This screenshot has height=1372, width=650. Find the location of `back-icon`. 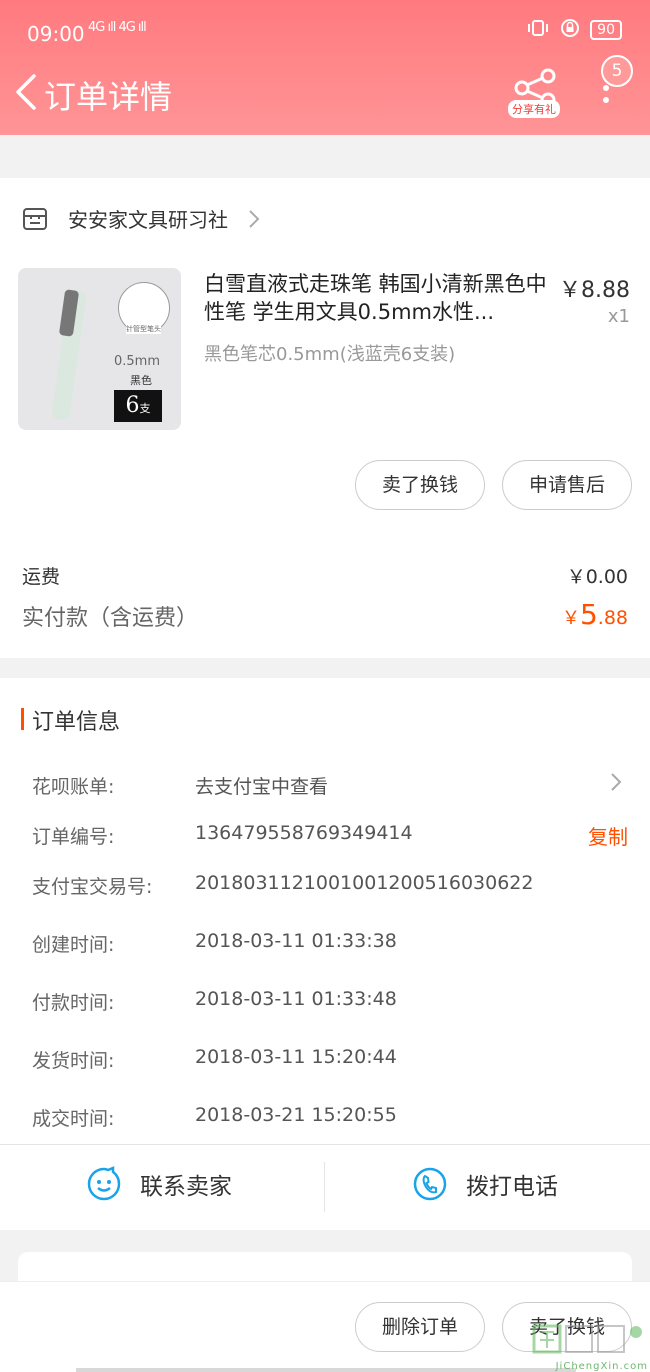

back-icon is located at coordinates (27, 92).